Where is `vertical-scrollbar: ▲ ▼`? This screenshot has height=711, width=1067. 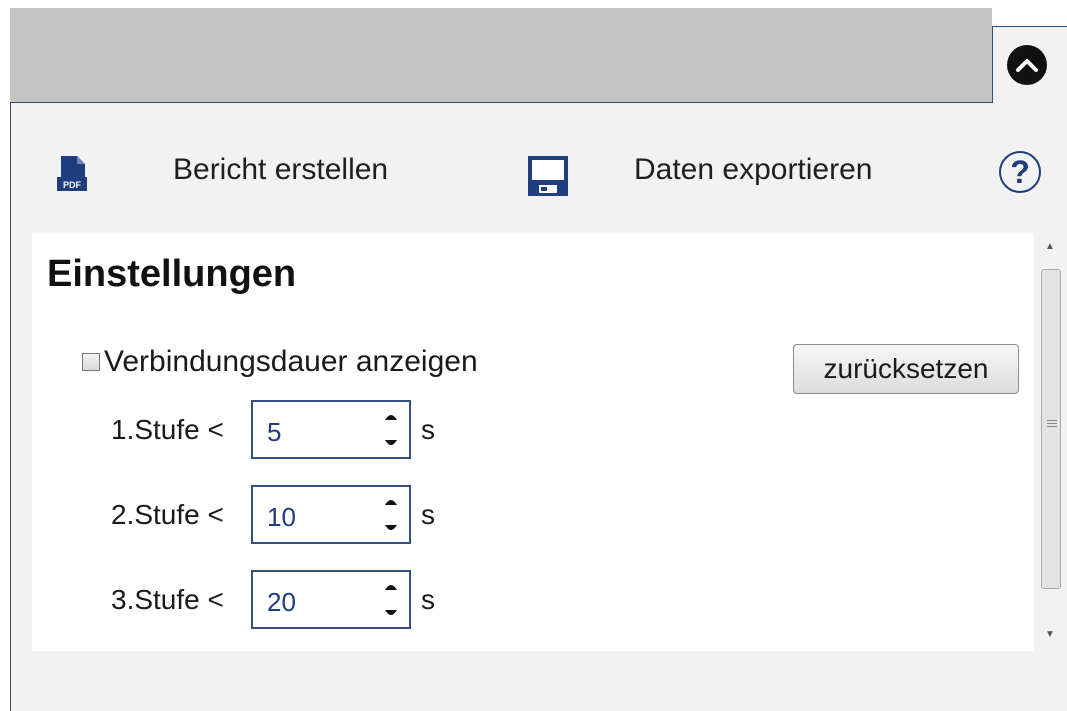 vertical-scrollbar: ▲ ▼ is located at coordinates (1051, 442).